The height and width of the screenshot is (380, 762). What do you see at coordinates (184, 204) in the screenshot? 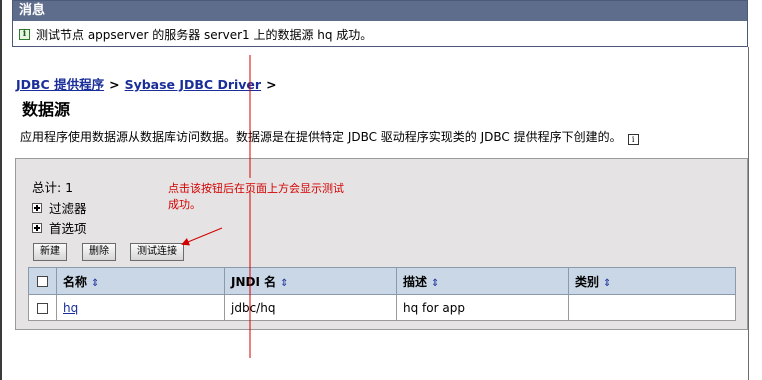
I see `annotation-line-2: 成功。` at bounding box center [184, 204].